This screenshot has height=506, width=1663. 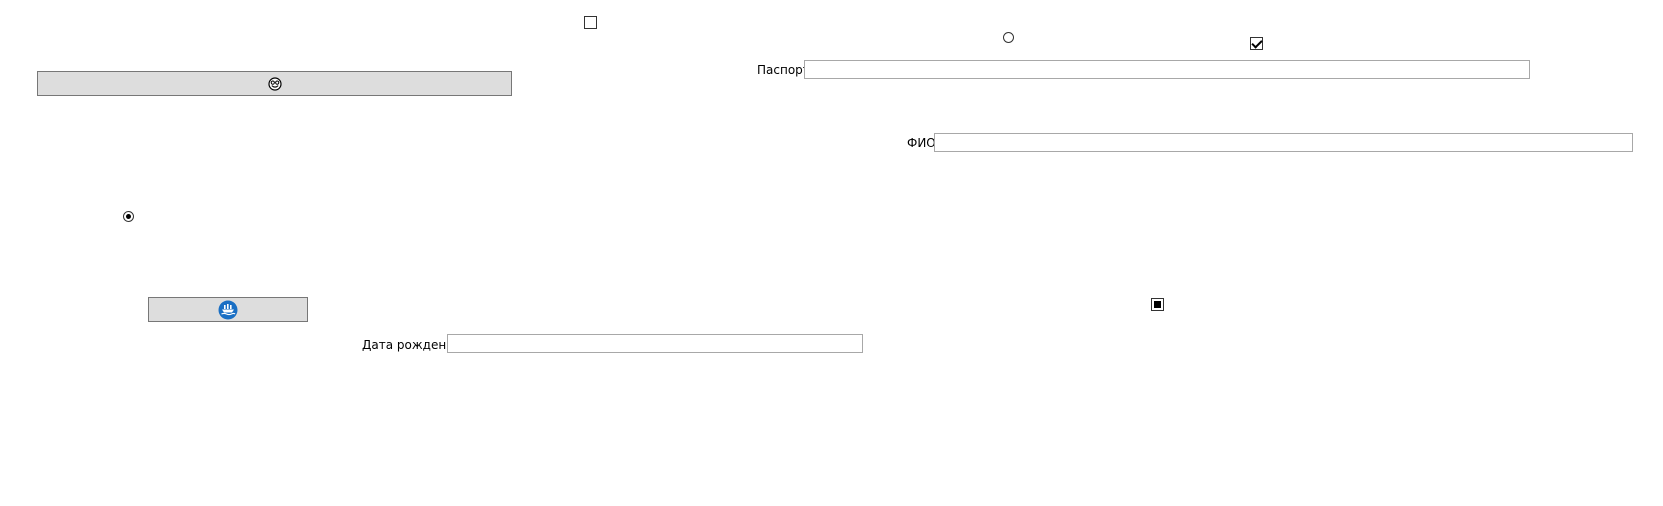 What do you see at coordinates (1256, 43) in the screenshot?
I see `checkbox-checked` at bounding box center [1256, 43].